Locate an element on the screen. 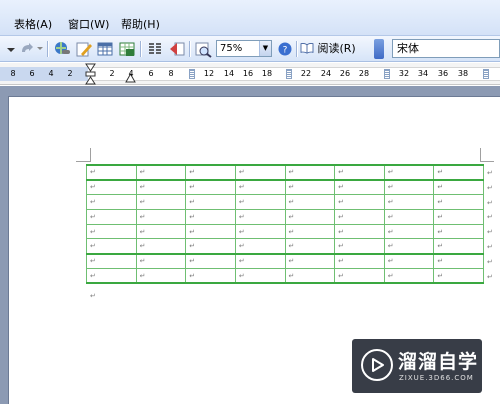 Image resolution: width=500 pixels, height=404 pixels. horizontal-ruler: 8 6 4 2 2 4 6 8 12 14 16 18 22 24 26 28 32 34 36 38 is located at coordinates (250, 74).